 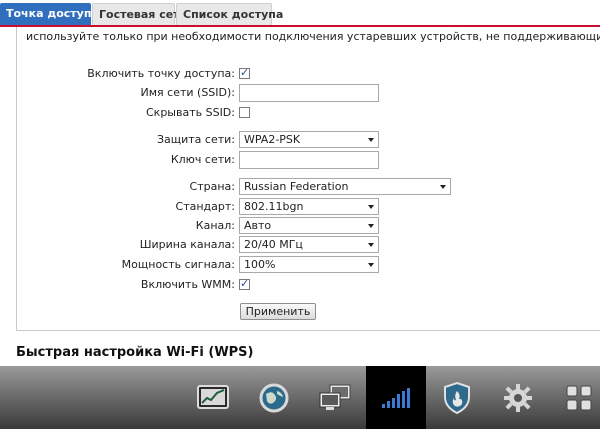 I want to click on wmm-checkbox, so click(x=244, y=283).